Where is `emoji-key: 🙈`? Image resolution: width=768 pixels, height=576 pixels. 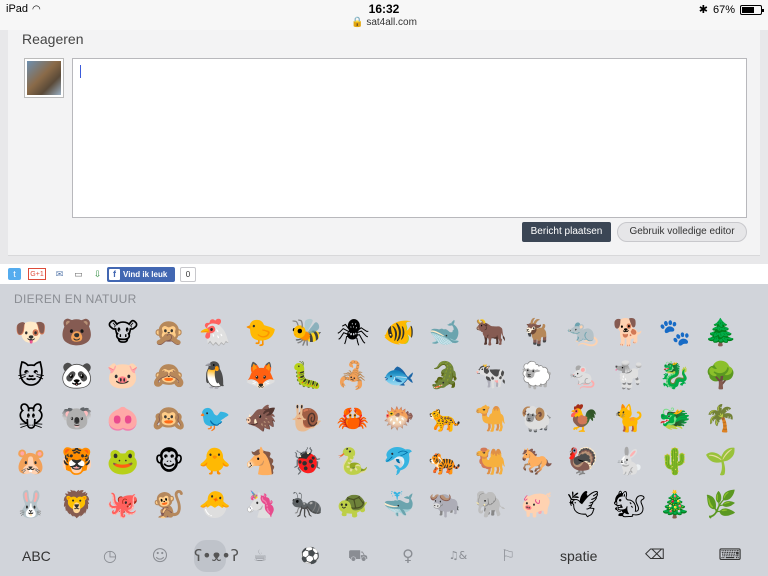 emoji-key: 🙈 is located at coordinates (169, 376).